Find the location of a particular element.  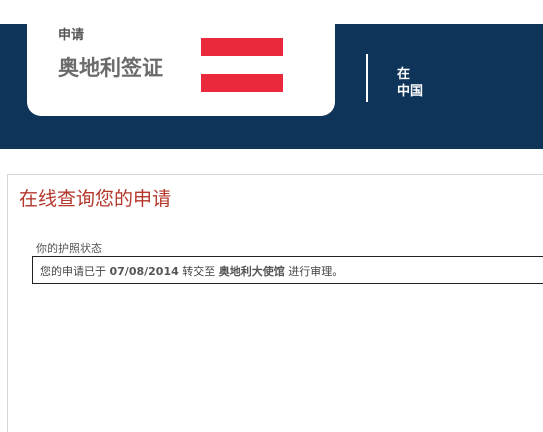

status-suffix: 进行审理。 is located at coordinates (316, 271).